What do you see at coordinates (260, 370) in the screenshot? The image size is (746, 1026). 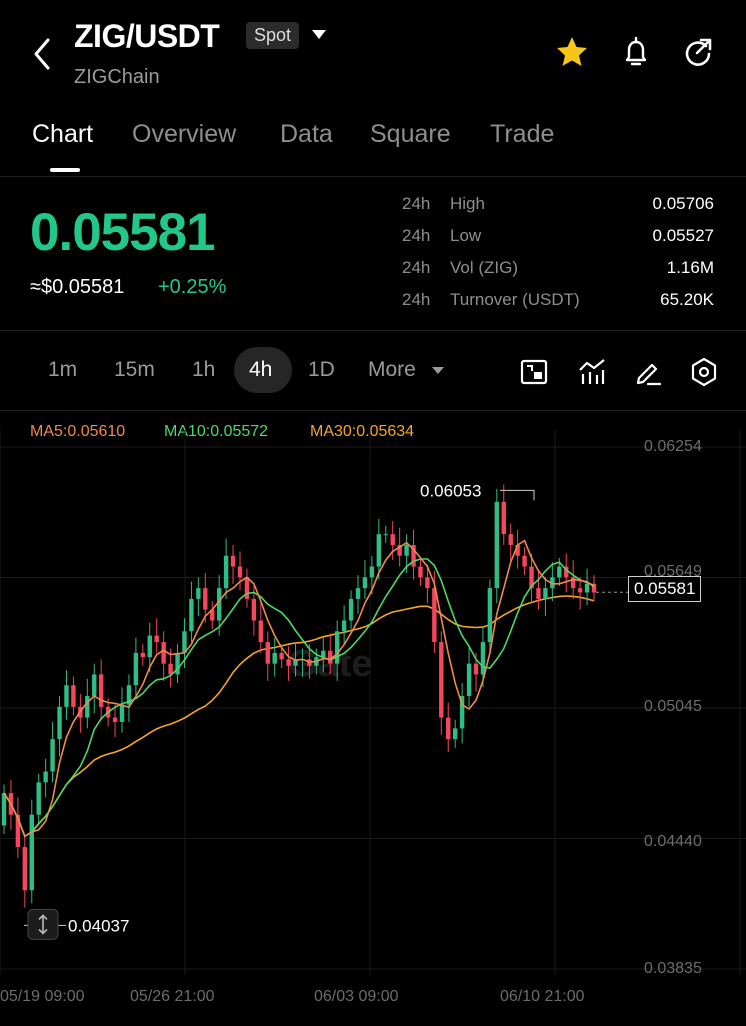 I see `interval-4h: 4h` at bounding box center [260, 370].